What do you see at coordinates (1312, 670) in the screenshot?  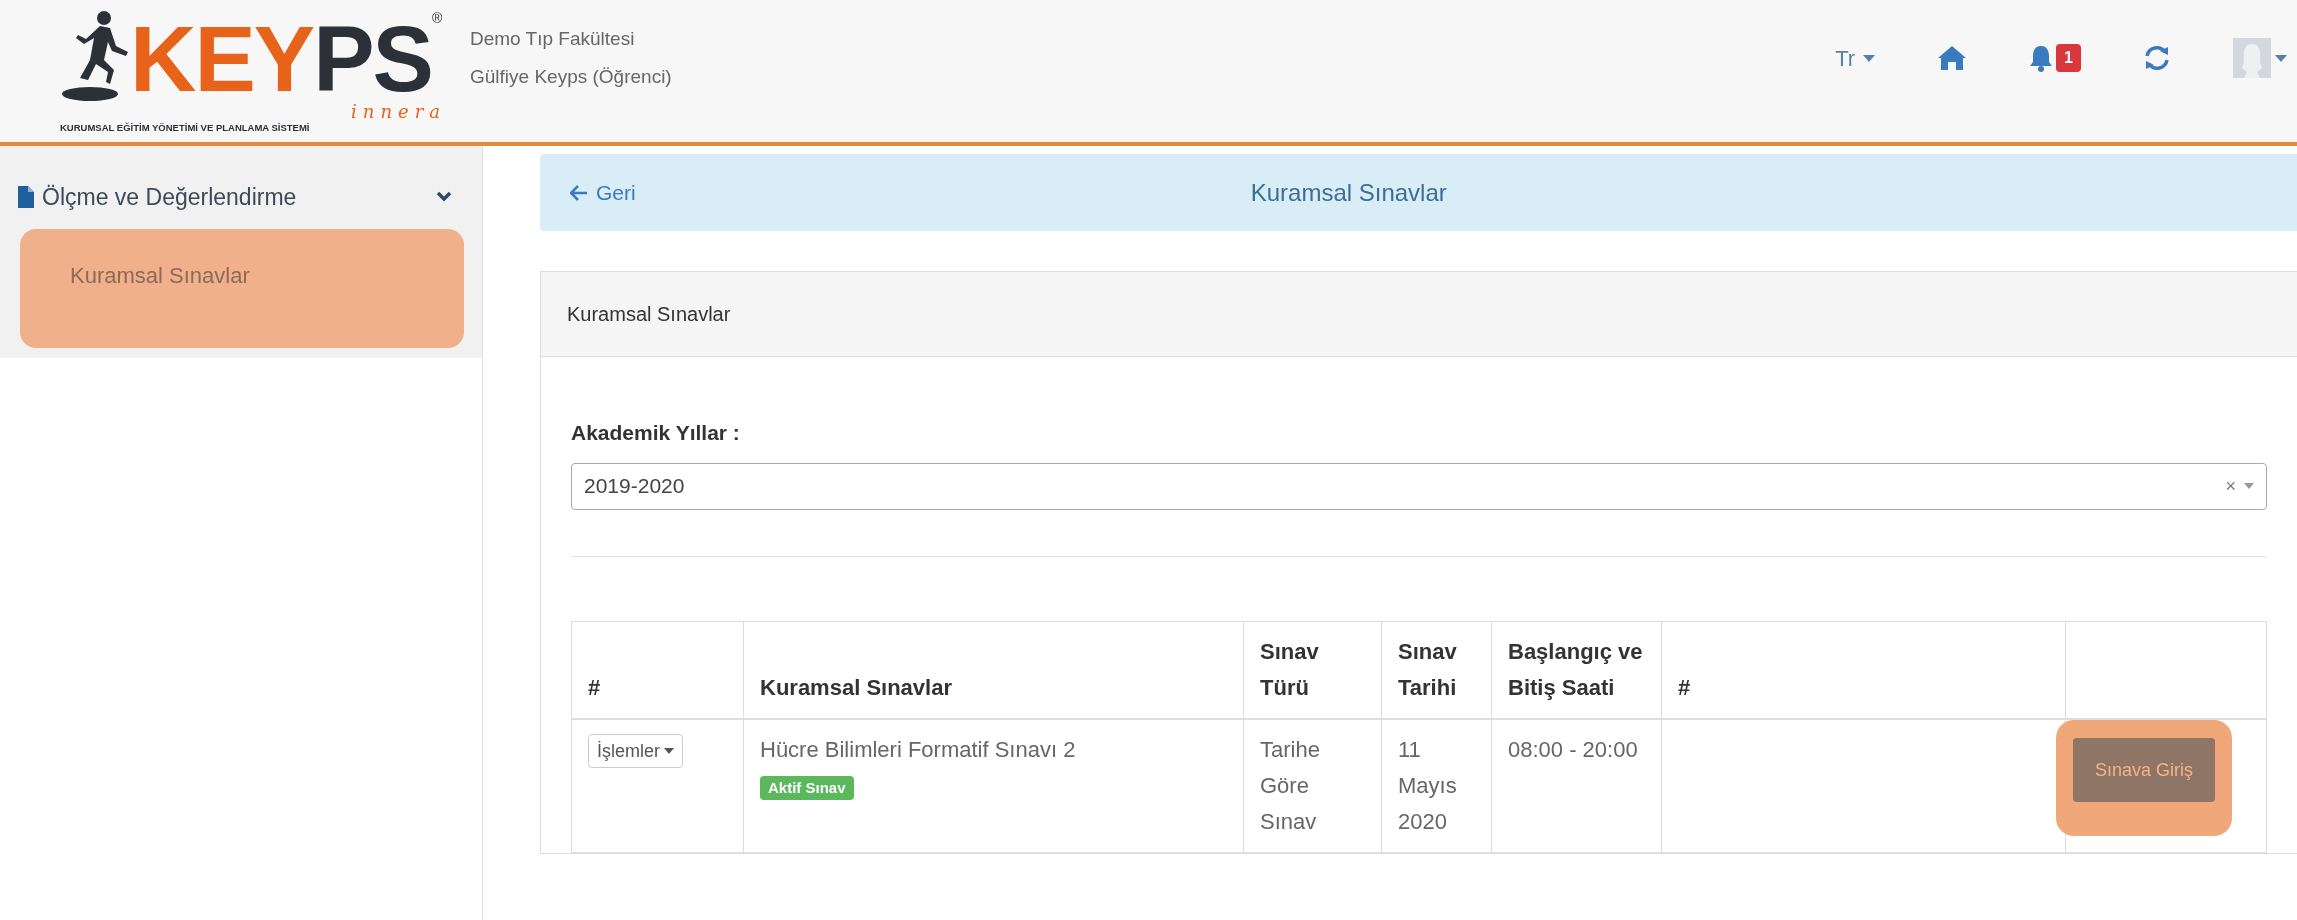 I see `column-header: Sınav Türü` at bounding box center [1312, 670].